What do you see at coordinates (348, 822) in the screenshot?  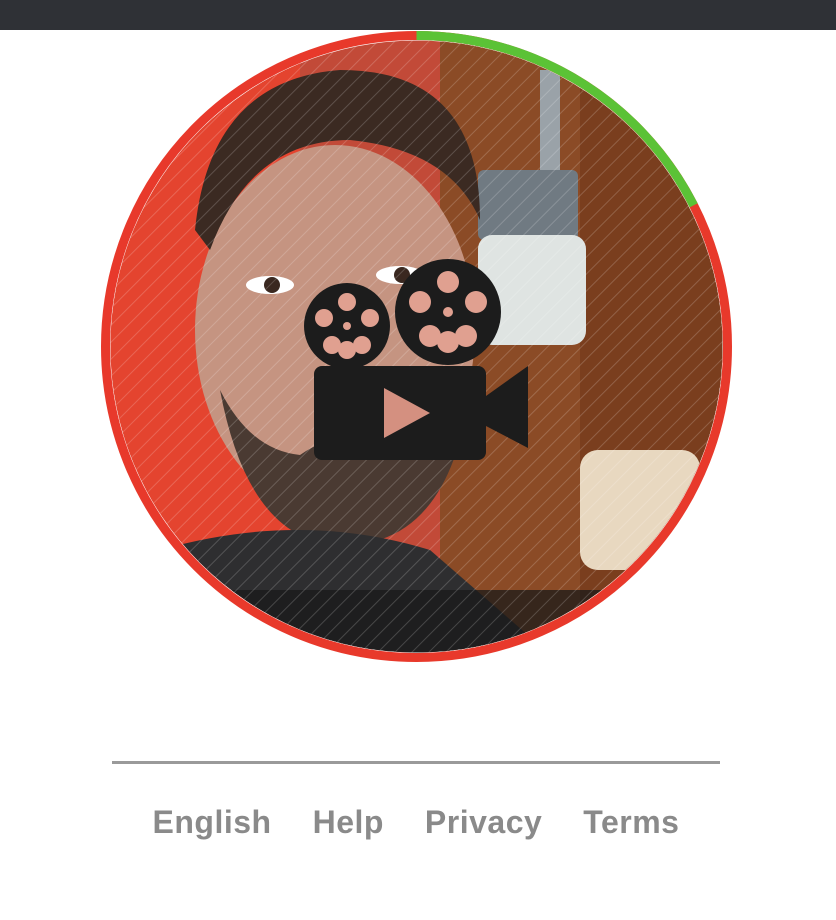 I see `footer-link-help: Help` at bounding box center [348, 822].